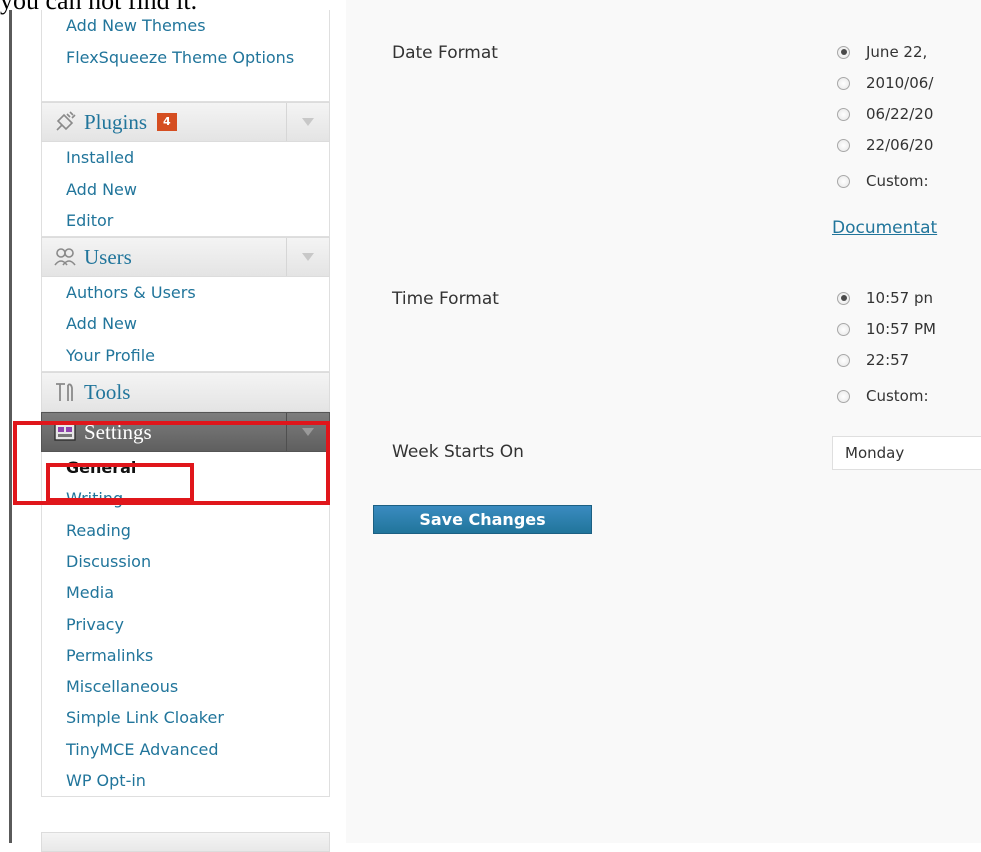 The image size is (981, 852). Describe the element at coordinates (900, 145) in the screenshot. I see `date-format-option-text: 22/06/20` at that location.